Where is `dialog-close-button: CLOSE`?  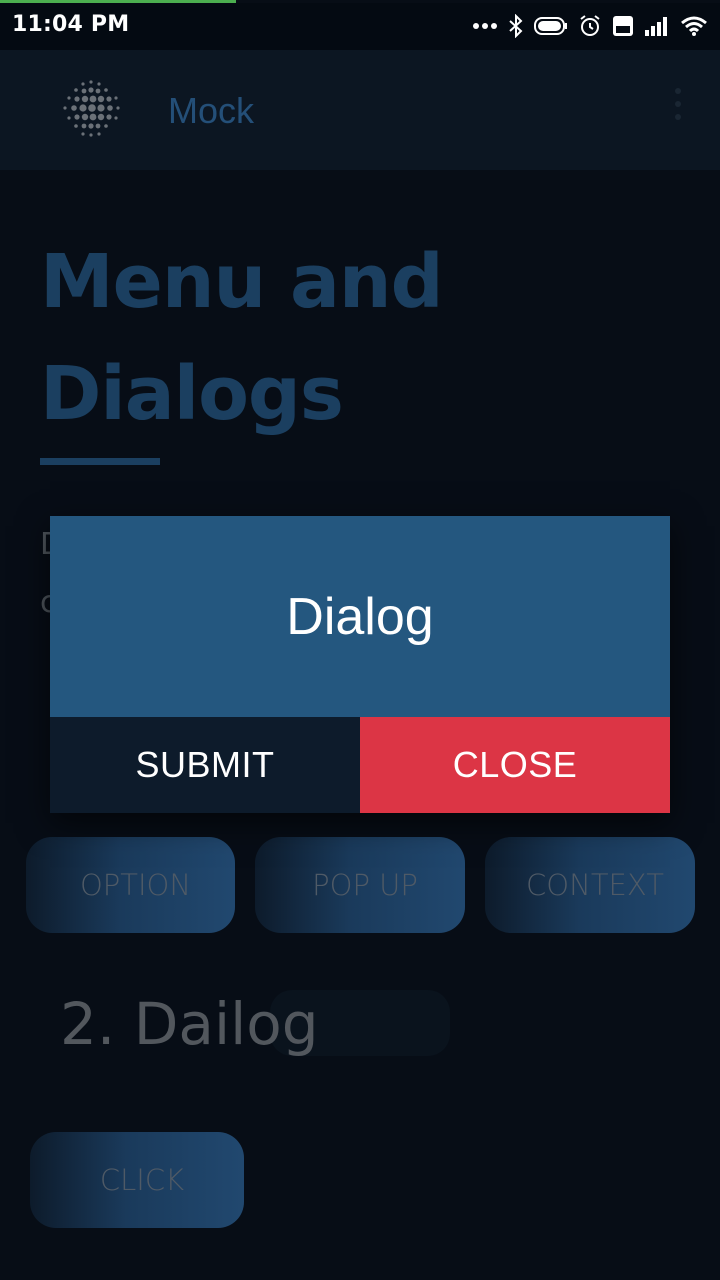 dialog-close-button: CLOSE is located at coordinates (515, 765).